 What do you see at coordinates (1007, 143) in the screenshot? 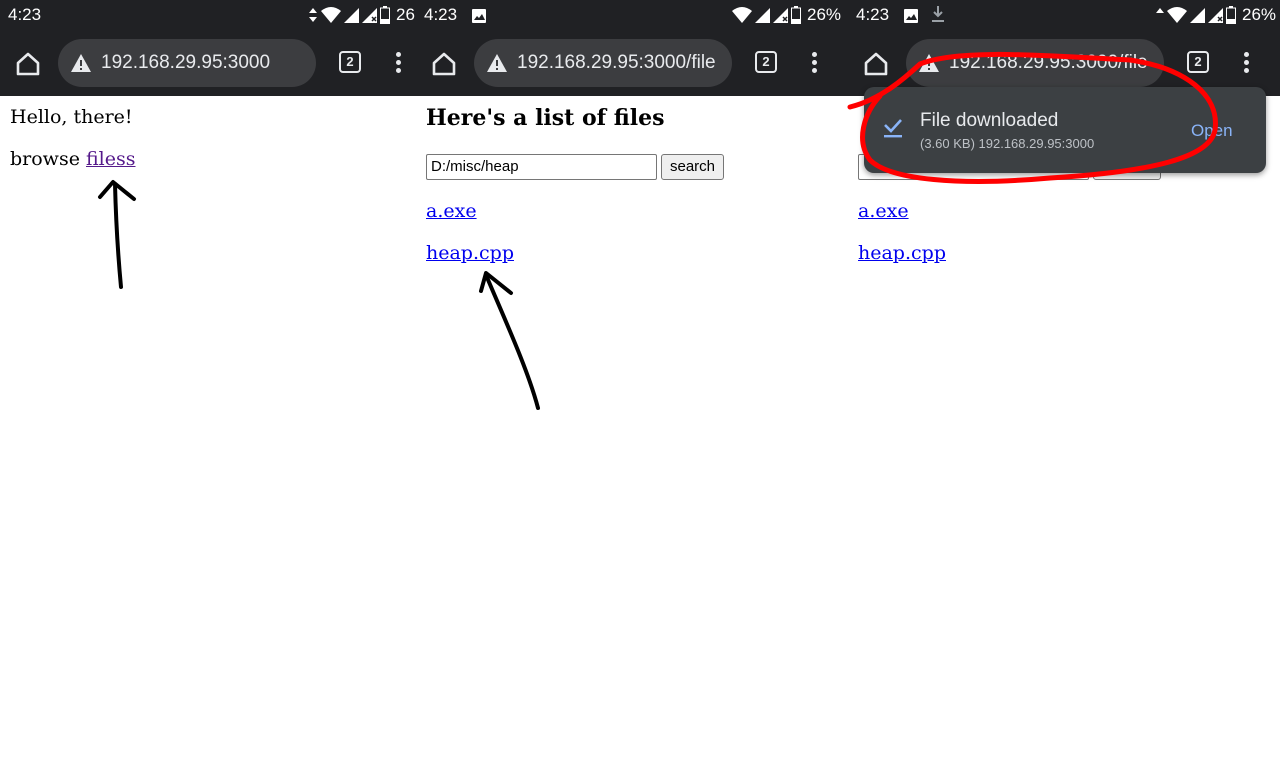
I see `snackbar-detail: (3.60 KB) 192.168.29.95:3000` at bounding box center [1007, 143].